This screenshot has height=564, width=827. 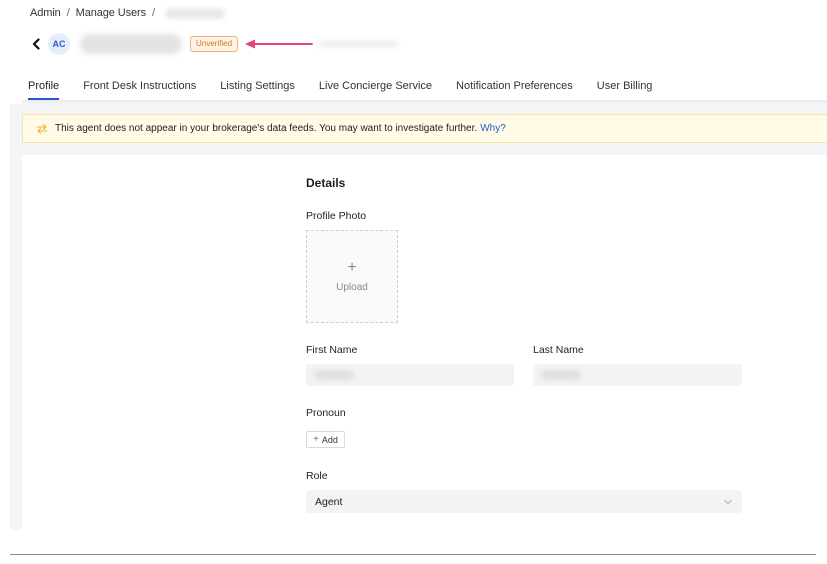 I want to click on tab-notification-preferences: Notification Preferences, so click(x=514, y=86).